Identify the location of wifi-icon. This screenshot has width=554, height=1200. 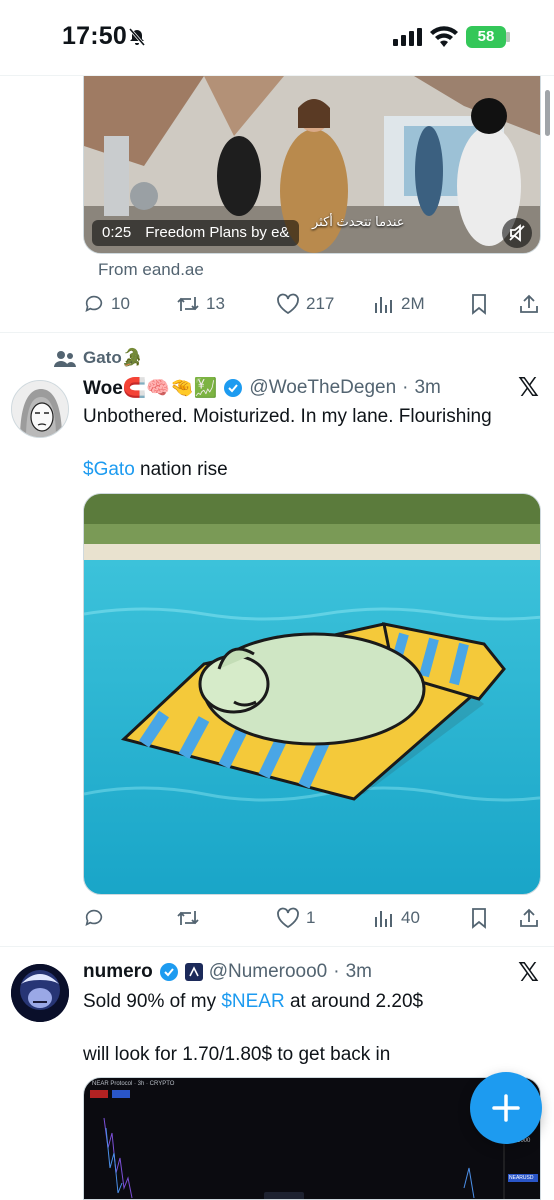
(444, 36).